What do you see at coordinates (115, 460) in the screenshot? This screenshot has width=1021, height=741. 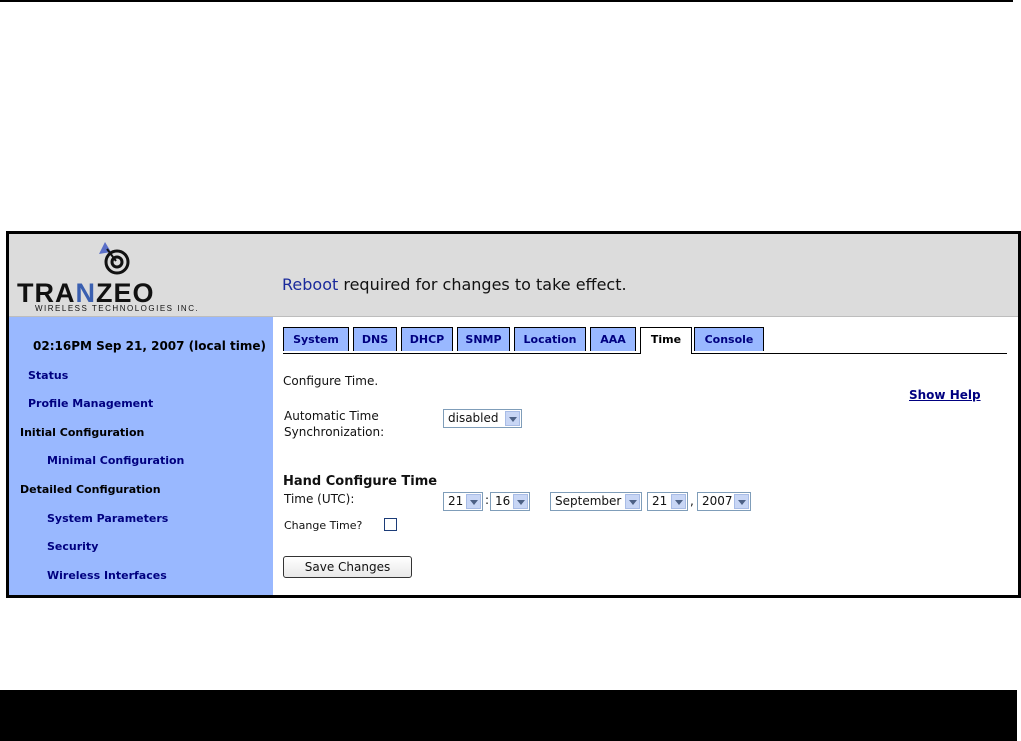 I see `sidebar-item-minimal-configuration: Minimal Configuration` at bounding box center [115, 460].